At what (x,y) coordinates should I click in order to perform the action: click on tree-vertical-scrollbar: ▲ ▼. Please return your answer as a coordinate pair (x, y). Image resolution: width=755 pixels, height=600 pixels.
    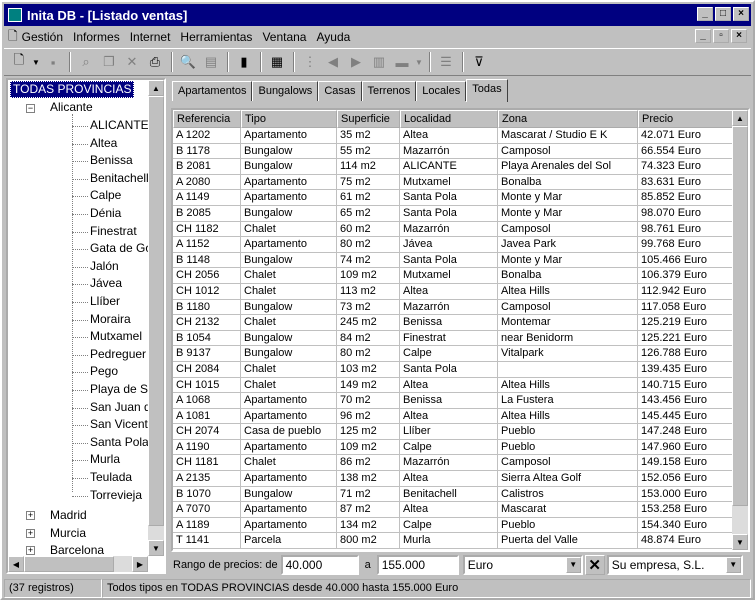
    Looking at the image, I should click on (156, 318).